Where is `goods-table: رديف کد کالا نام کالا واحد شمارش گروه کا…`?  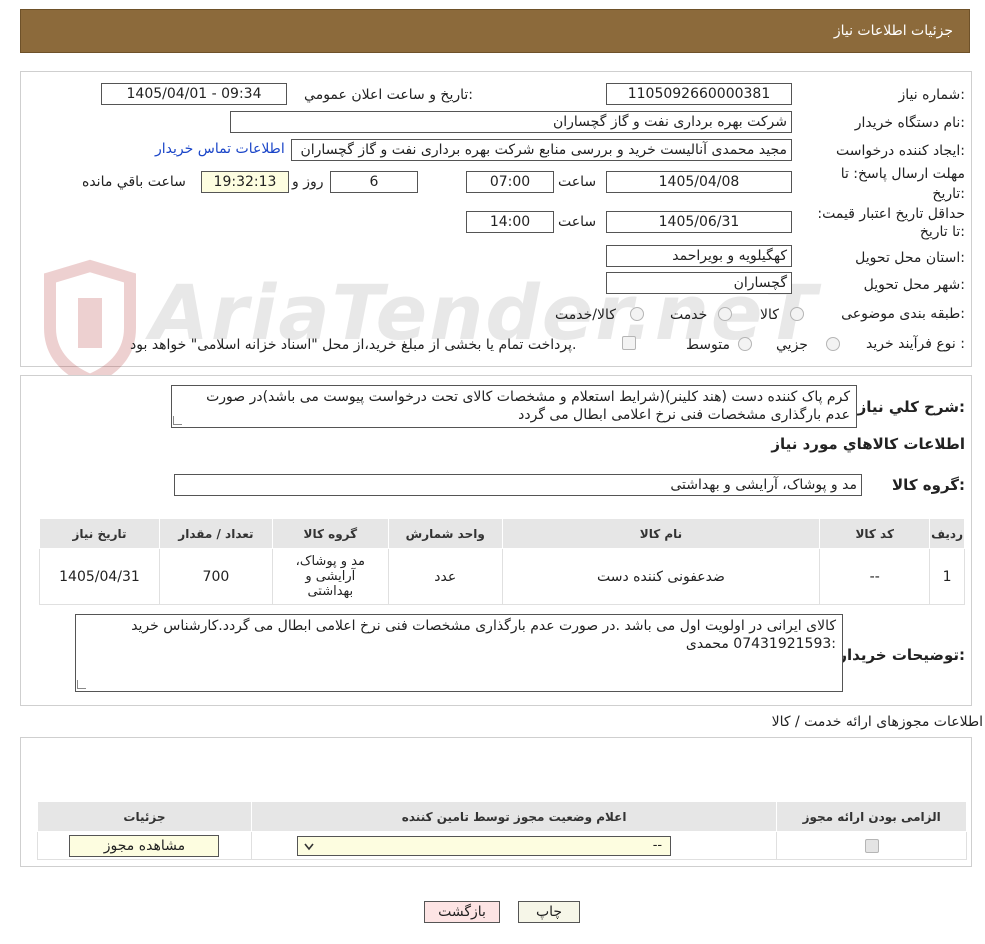 goods-table: رديف کد کالا نام کالا واحد شمارش گروه کا… is located at coordinates (502, 561).